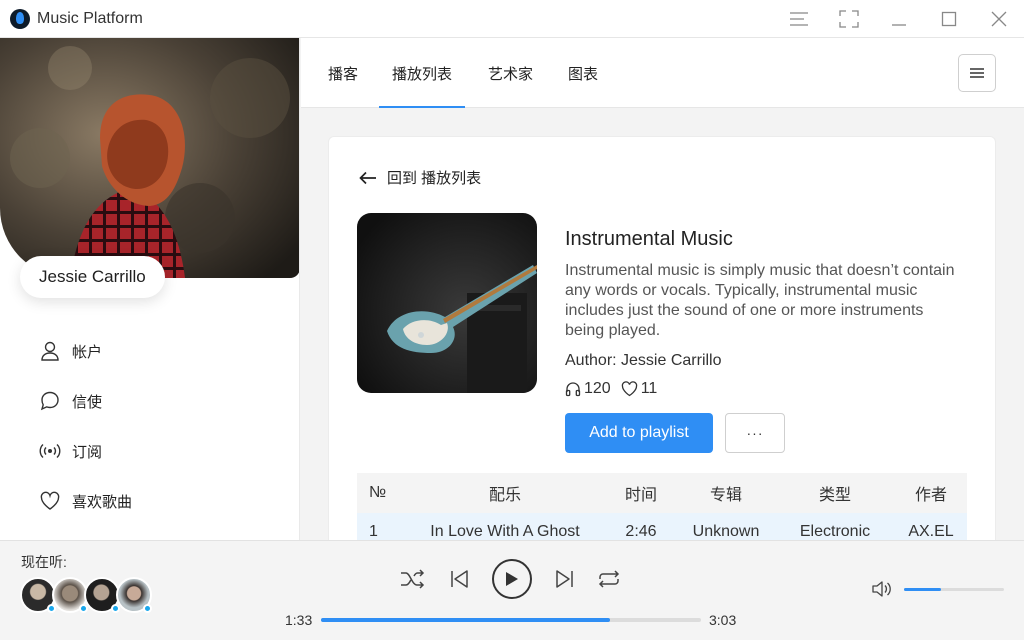 The height and width of the screenshot is (640, 1024). Describe the element at coordinates (422, 73) in the screenshot. I see `tab-playlists: 播放列表` at that location.